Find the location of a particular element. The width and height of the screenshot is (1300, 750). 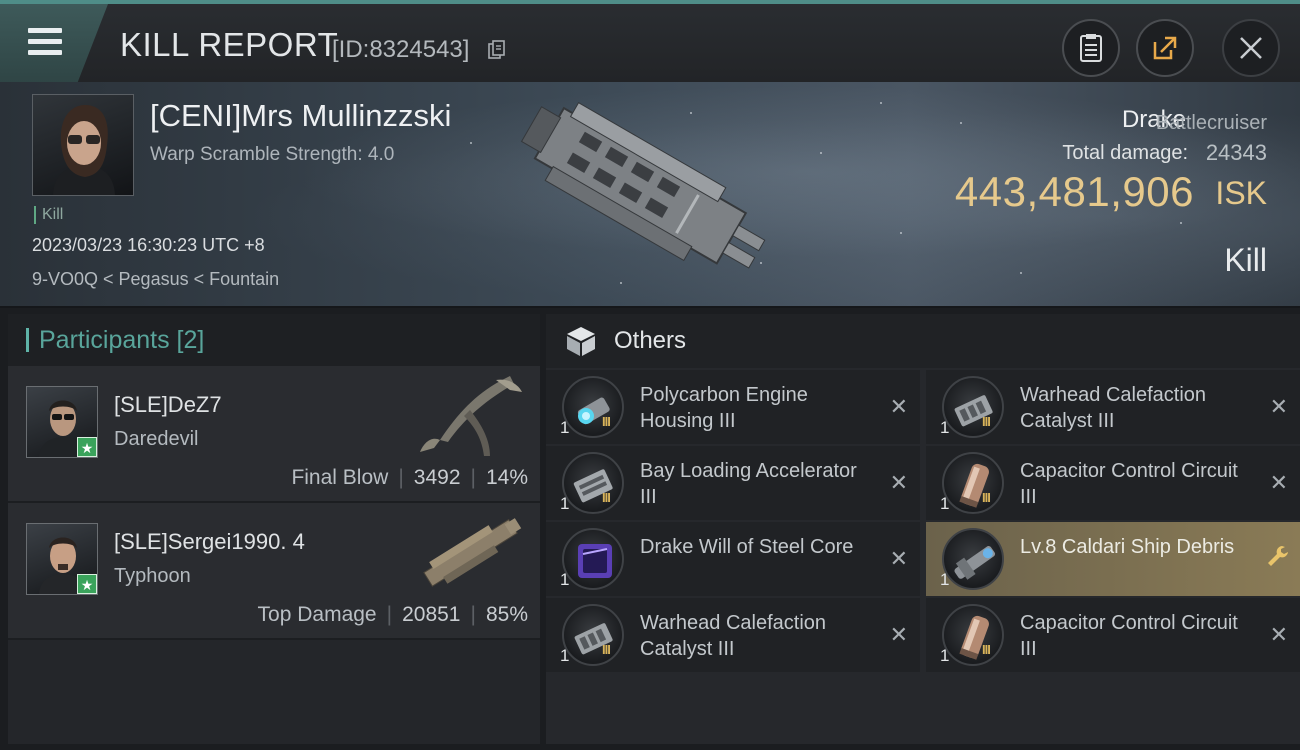

kill-datetime: 2023/03/23 16:30:23 UTC +8 is located at coordinates (148, 245).